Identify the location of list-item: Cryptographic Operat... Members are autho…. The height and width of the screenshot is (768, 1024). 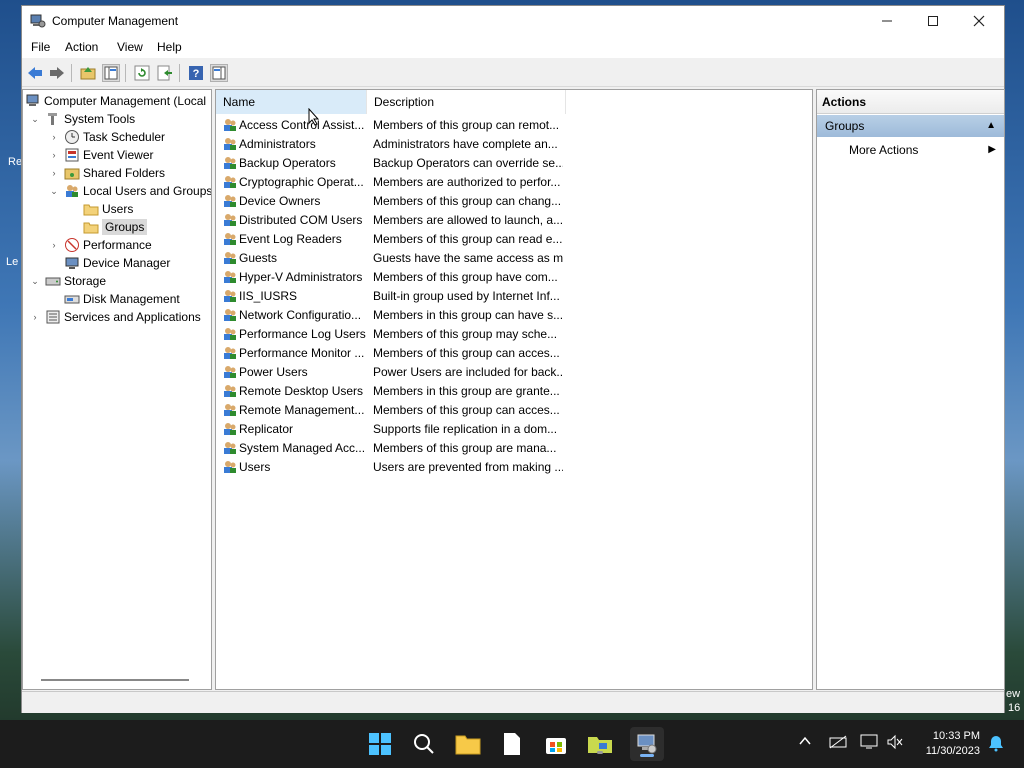
(391, 181).